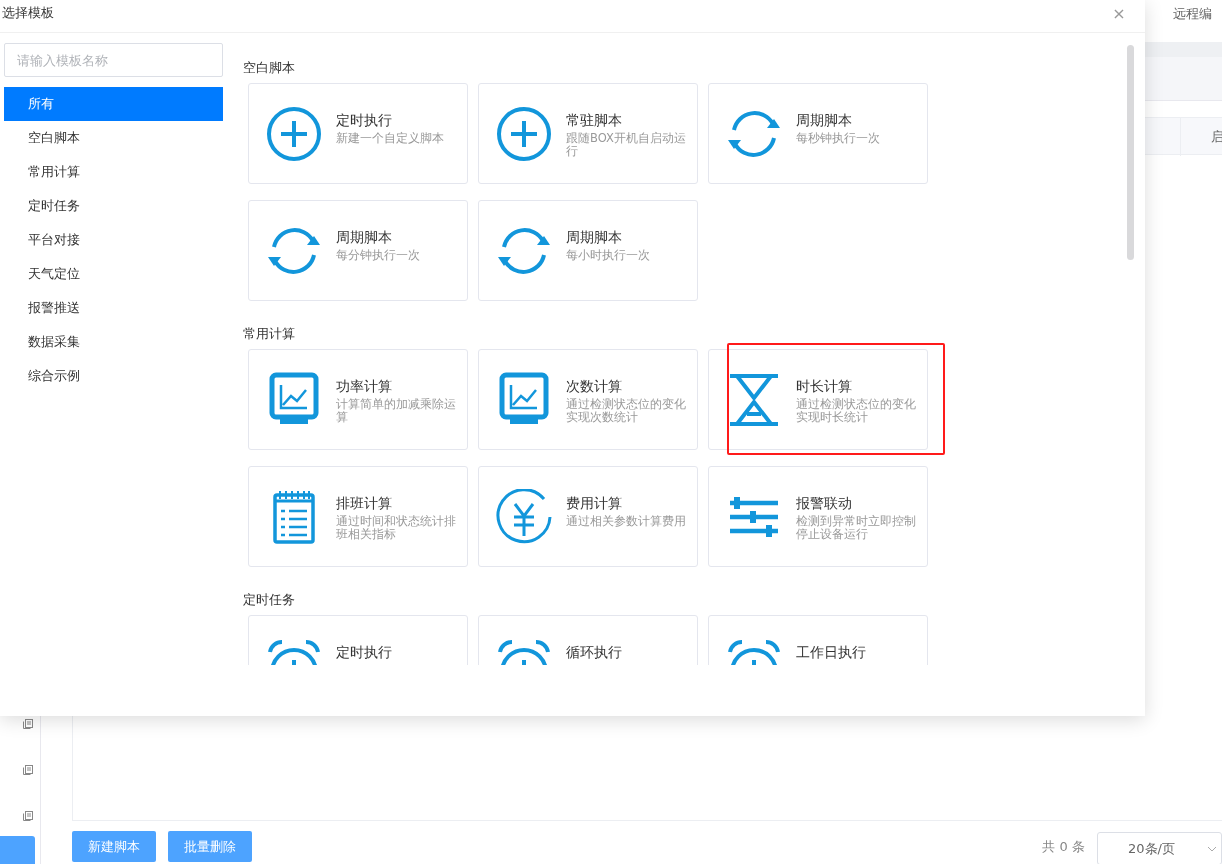  I want to click on template-description: 每秒钟执行一次, so click(838, 138).